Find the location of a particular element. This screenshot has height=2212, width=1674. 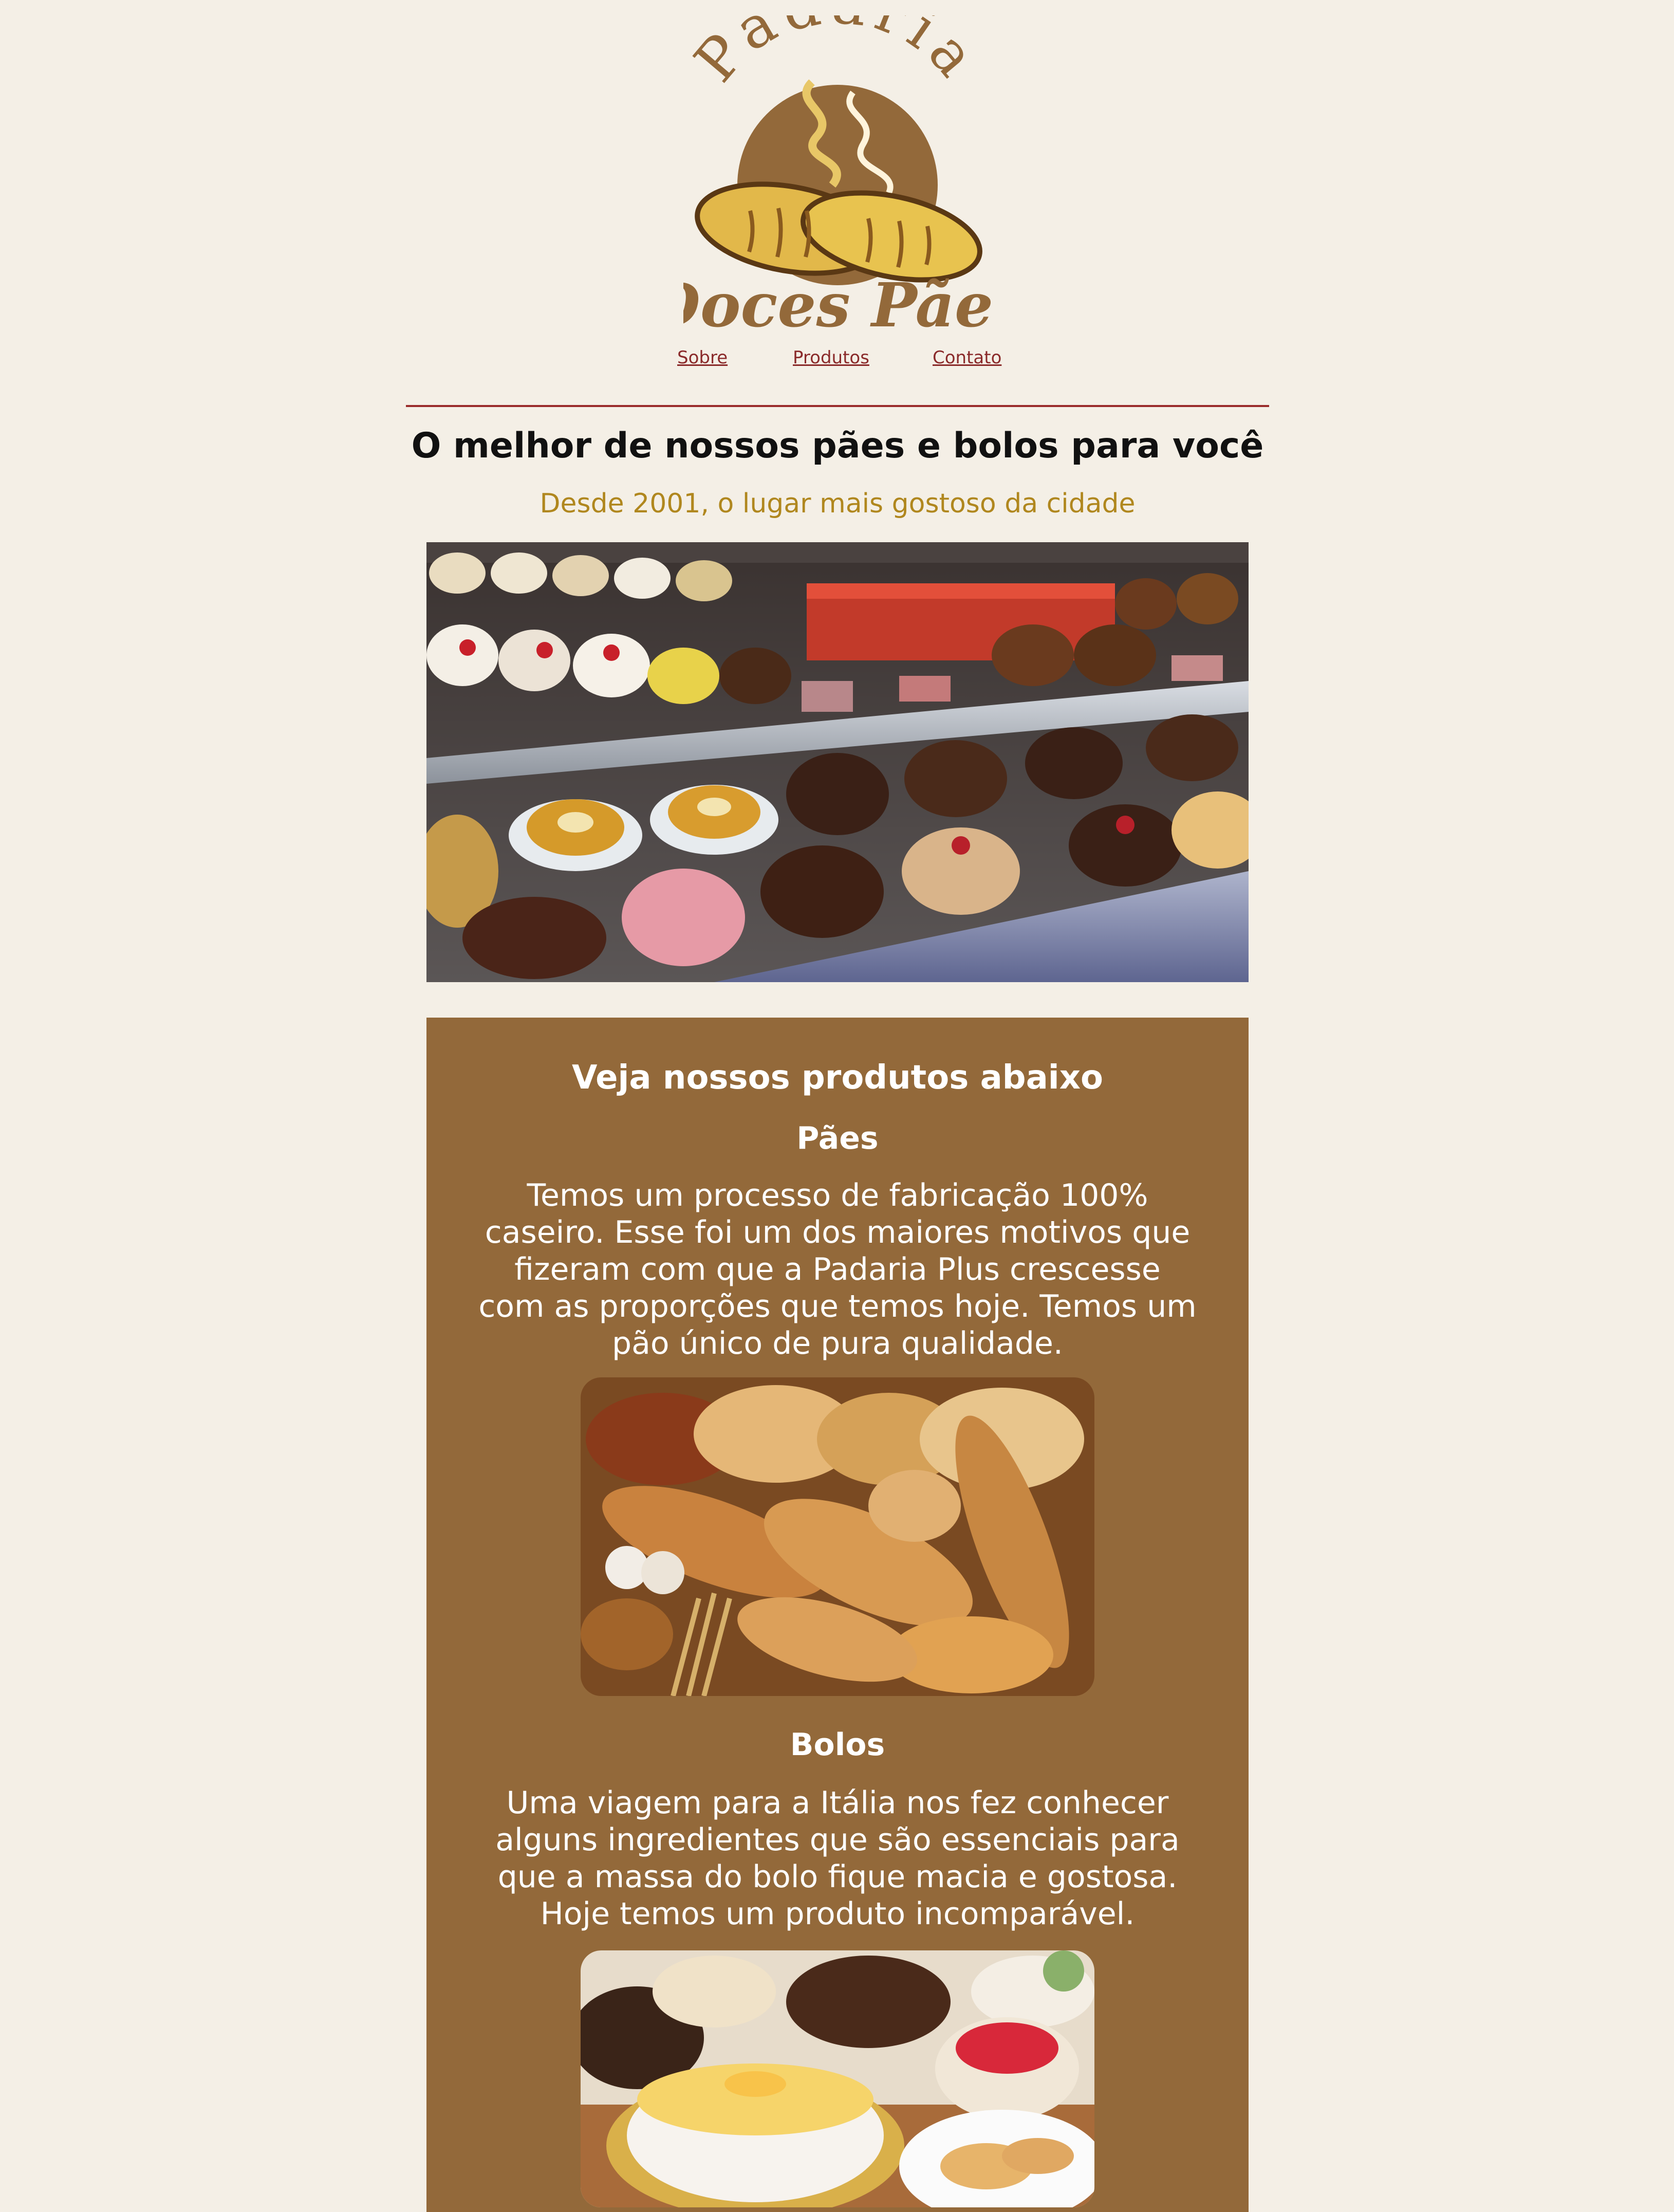

bakery-display-case-photo is located at coordinates (837, 762).